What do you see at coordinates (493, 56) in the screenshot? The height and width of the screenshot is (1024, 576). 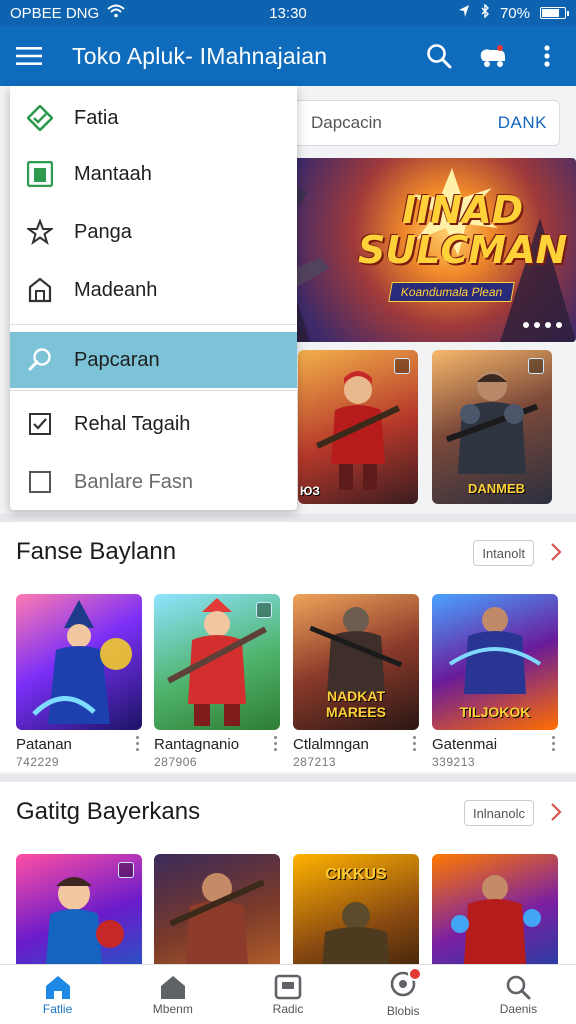 I see `cart-icon` at bounding box center [493, 56].